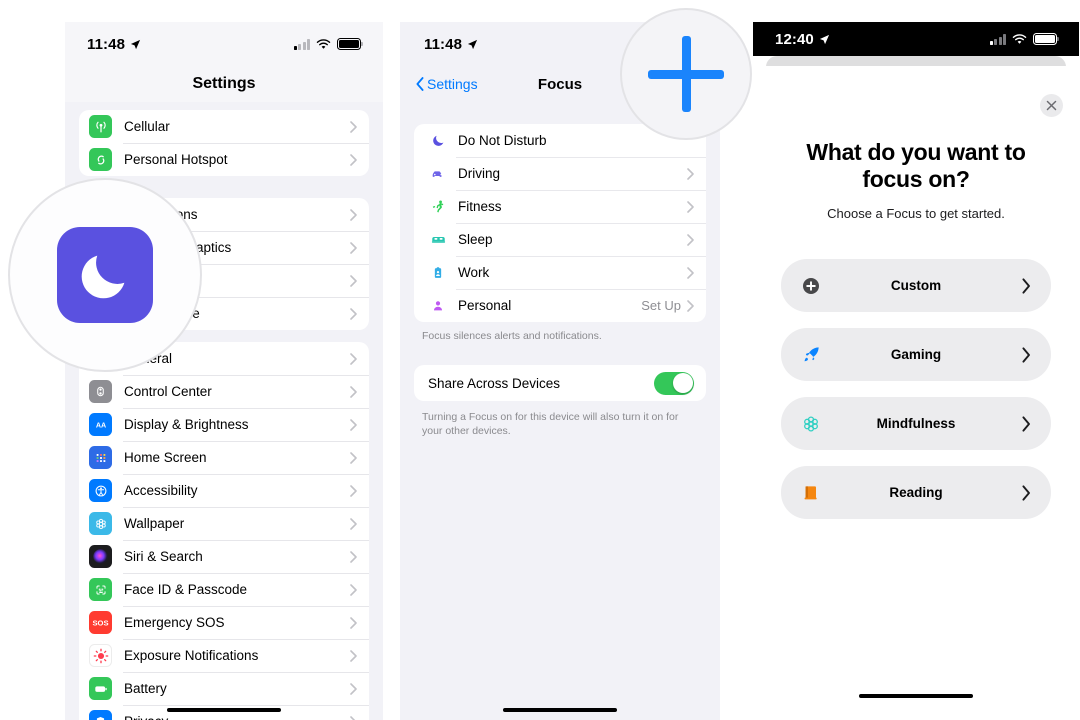  Describe the element at coordinates (224, 159) in the screenshot. I see `sidebar-item-personal-hotspot: Personal Hotspot` at that location.